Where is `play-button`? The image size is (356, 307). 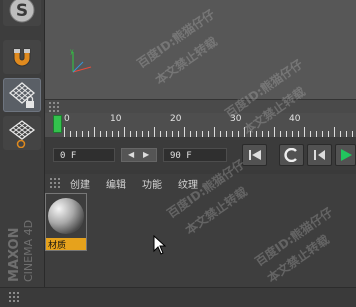 play-button is located at coordinates (345, 155).